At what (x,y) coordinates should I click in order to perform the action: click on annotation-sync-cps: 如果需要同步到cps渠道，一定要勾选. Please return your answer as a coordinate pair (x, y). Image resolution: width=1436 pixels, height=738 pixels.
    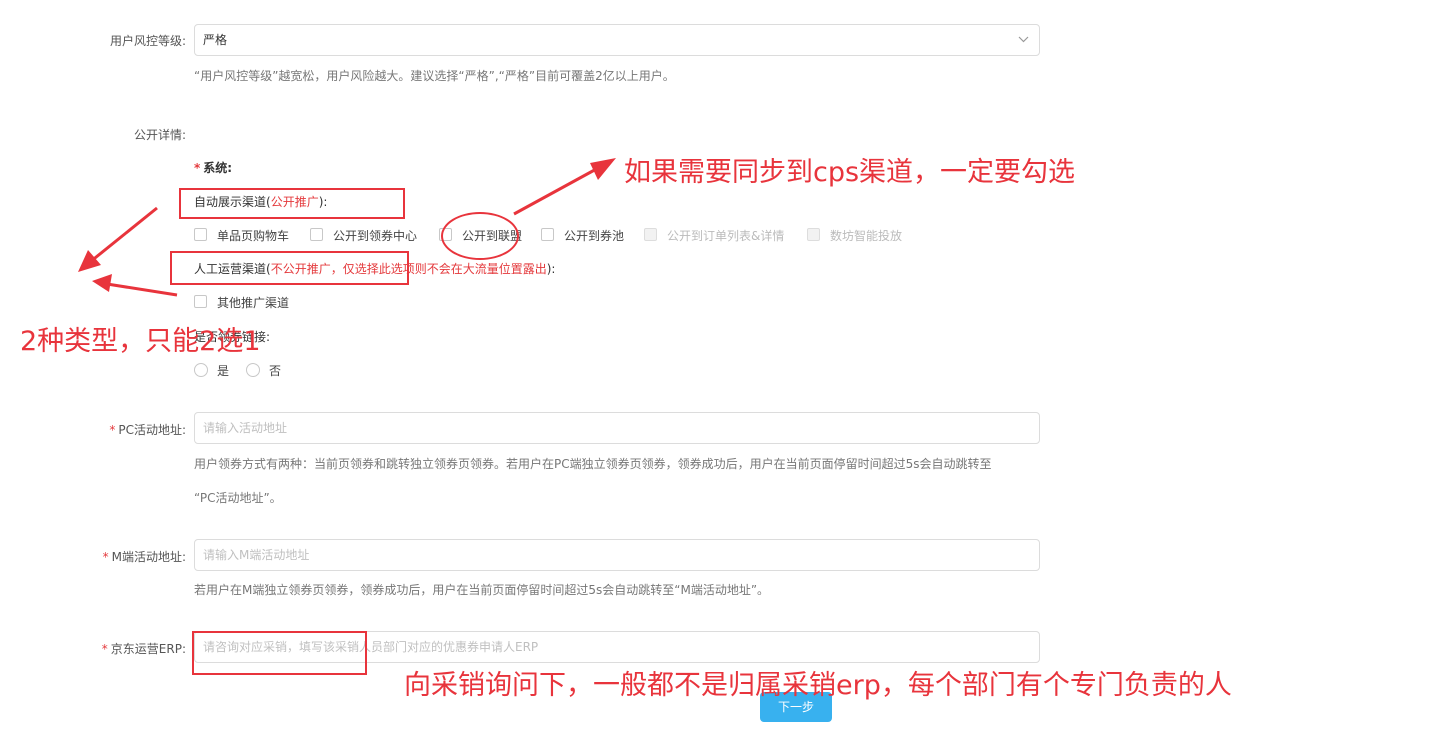
    Looking at the image, I should click on (850, 172).